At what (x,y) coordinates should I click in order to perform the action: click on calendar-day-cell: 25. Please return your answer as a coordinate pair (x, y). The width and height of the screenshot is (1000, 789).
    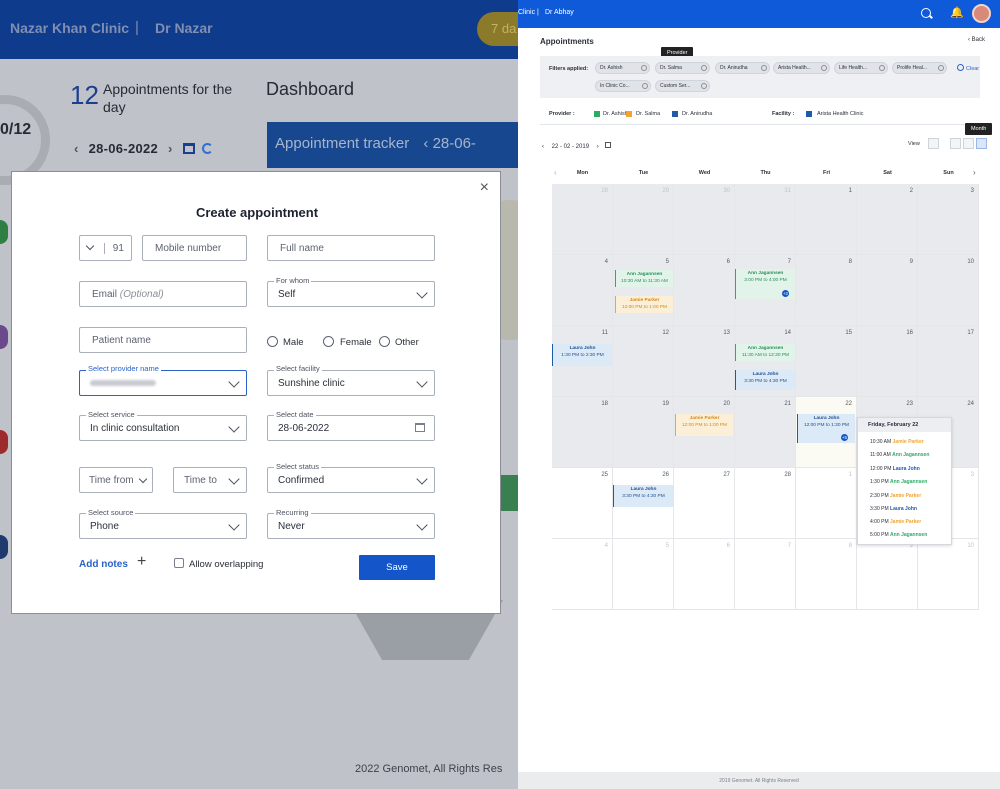
    Looking at the image, I should click on (582, 503).